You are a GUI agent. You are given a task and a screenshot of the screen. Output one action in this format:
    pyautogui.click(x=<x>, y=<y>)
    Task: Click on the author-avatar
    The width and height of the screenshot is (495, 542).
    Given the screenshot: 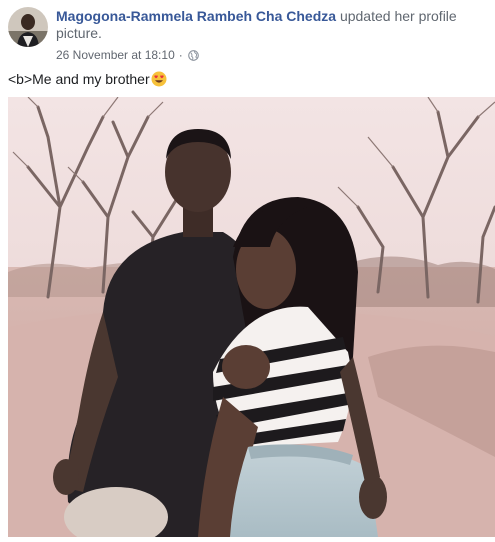 What is the action you would take?
    pyautogui.click(x=28, y=27)
    